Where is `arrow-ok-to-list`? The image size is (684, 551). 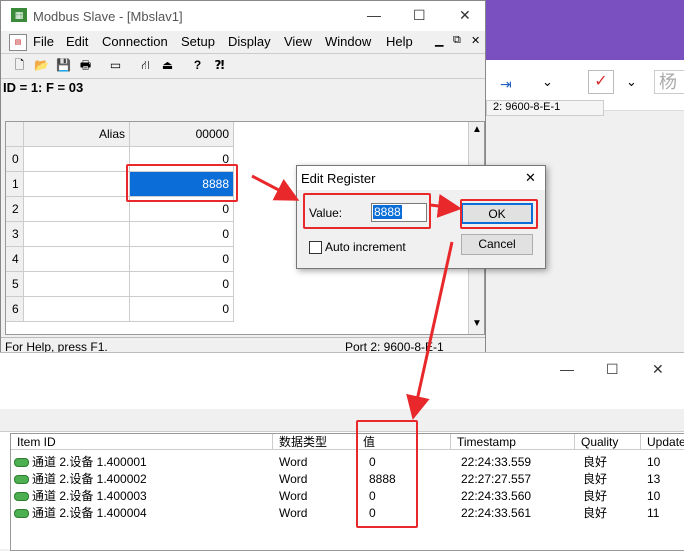
arrow-ok-to-list is located at coordinates (430, 330).